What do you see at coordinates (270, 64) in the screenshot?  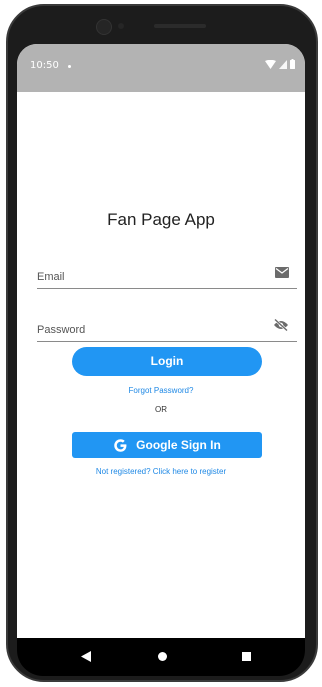 I see `wifi-icon` at bounding box center [270, 64].